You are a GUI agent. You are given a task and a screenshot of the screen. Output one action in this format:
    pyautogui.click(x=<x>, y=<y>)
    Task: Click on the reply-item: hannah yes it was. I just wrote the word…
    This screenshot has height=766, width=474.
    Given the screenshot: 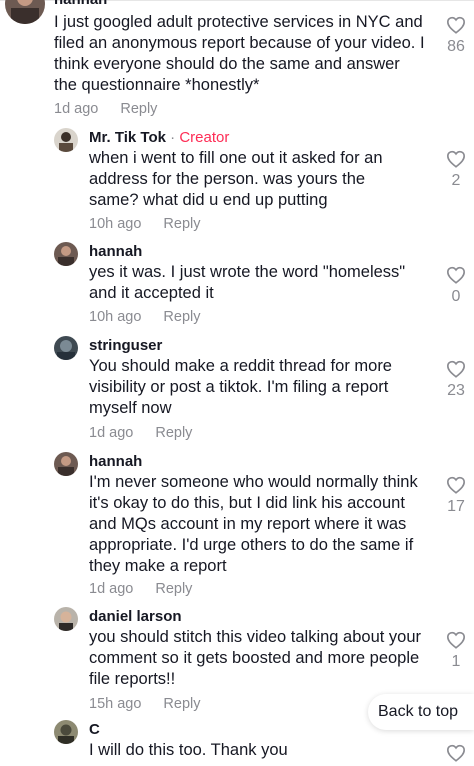 What is the action you would take?
    pyautogui.click(x=237, y=285)
    